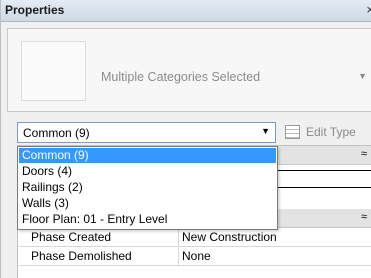 The width and height of the screenshot is (371, 278). I want to click on property-value: None, so click(196, 256).